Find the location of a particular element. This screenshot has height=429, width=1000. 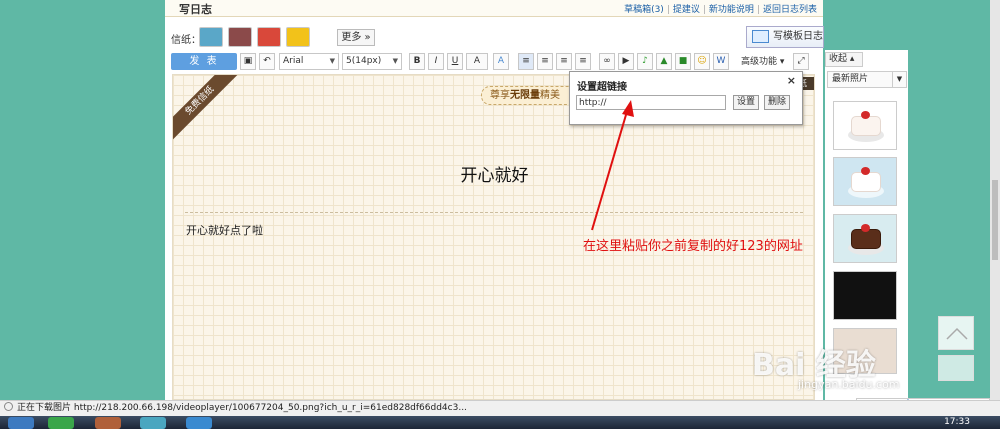

back-to-list-link: 返回日志列表 is located at coordinates (790, 10).